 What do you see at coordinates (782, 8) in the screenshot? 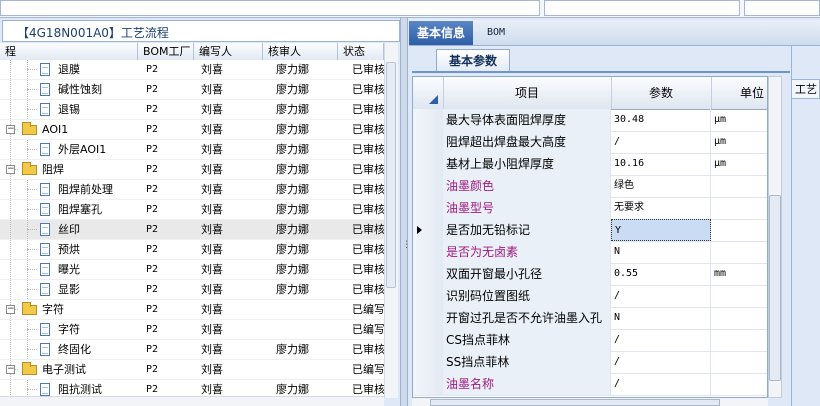
I see `top-field-right` at bounding box center [782, 8].